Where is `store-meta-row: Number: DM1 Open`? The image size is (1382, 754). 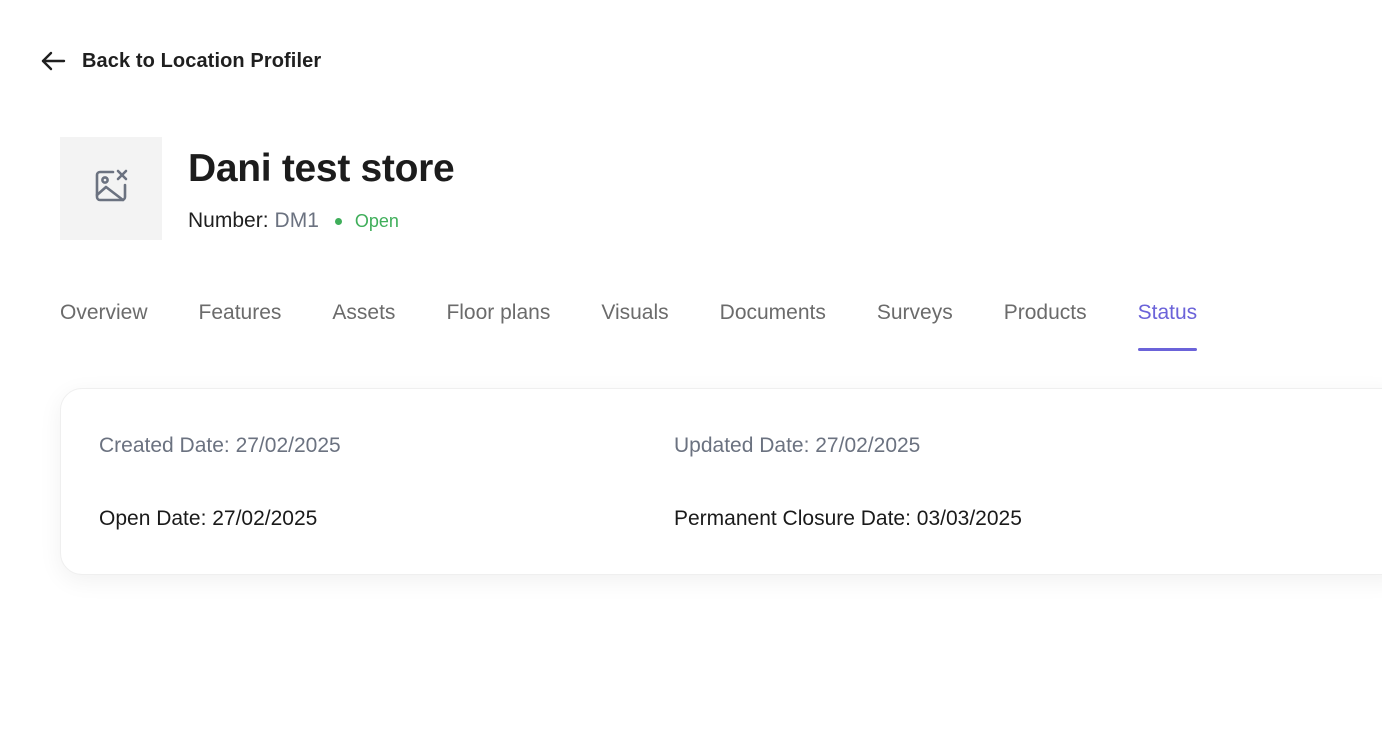
store-meta-row: Number: DM1 Open is located at coordinates (321, 221).